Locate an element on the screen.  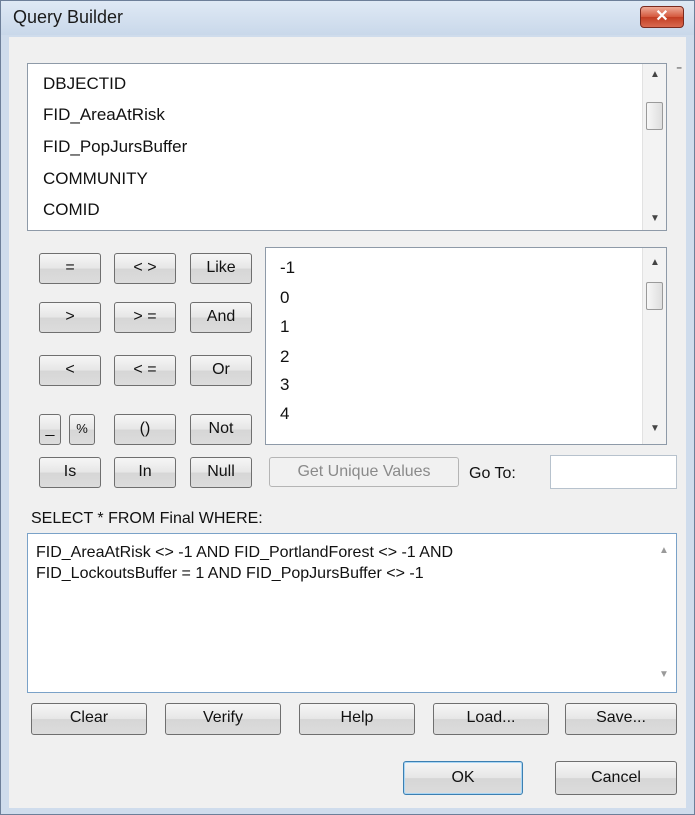
get-unique-values-button: Get Unique Values is located at coordinates (364, 472).